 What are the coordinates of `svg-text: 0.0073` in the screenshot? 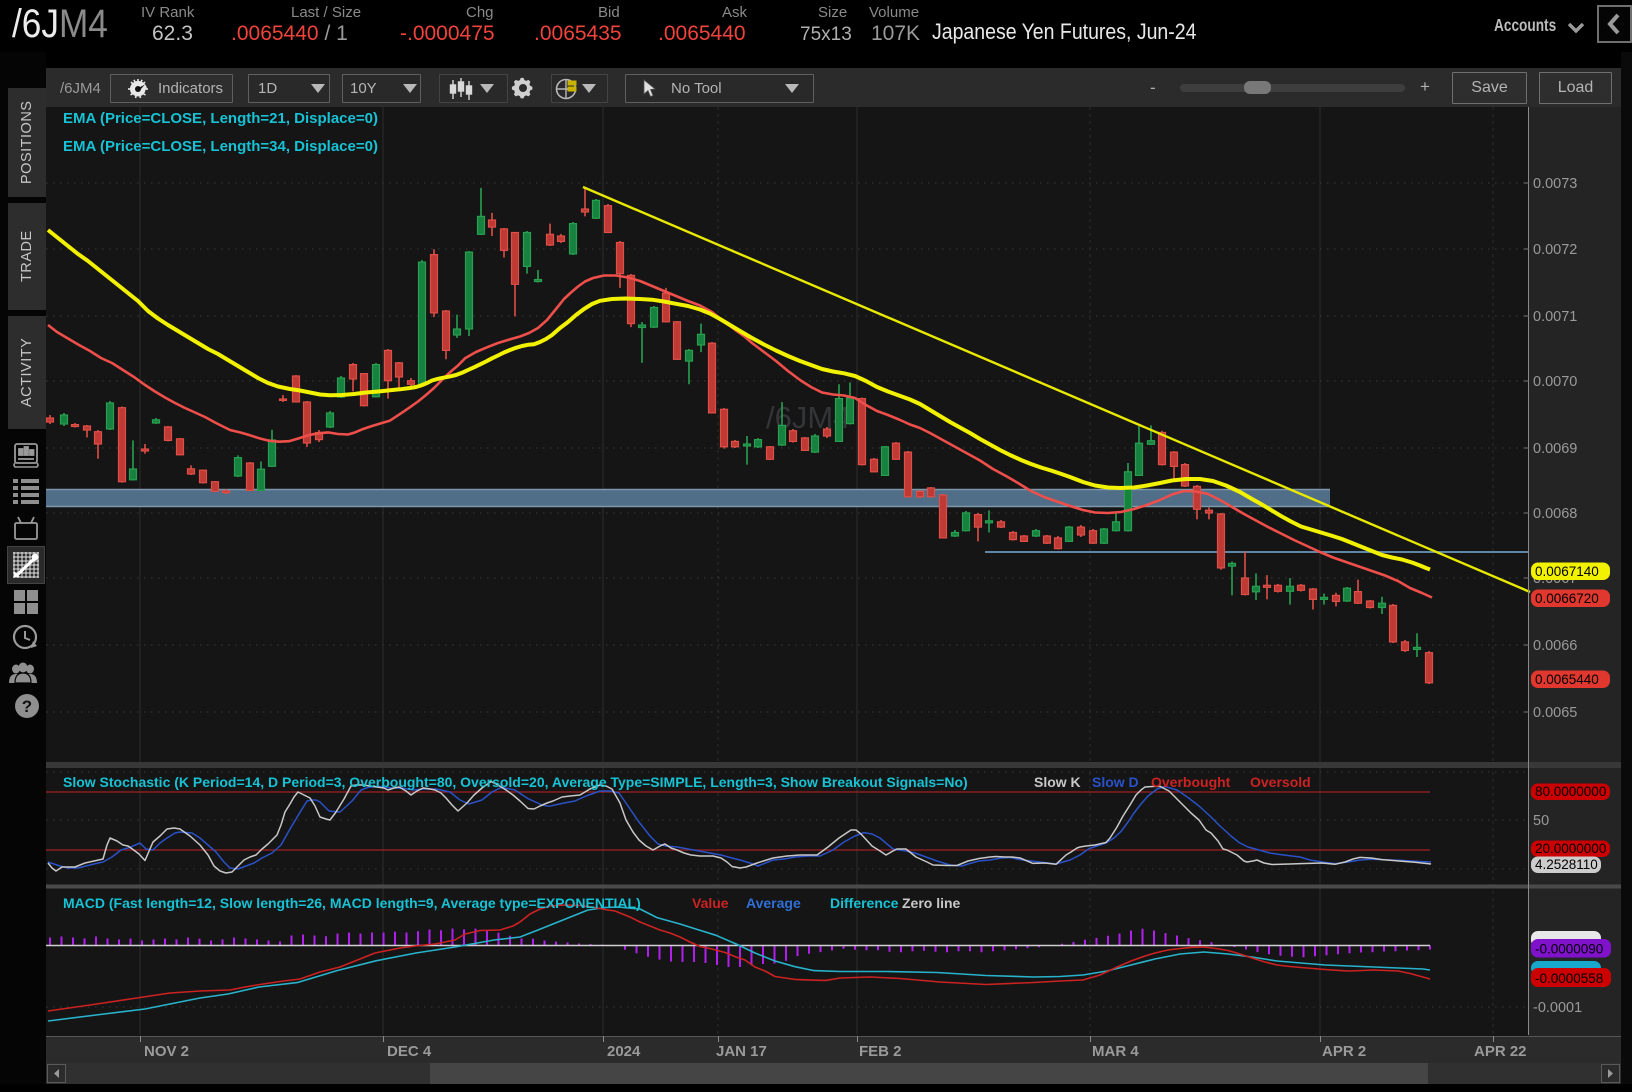 It's located at (1555, 184).